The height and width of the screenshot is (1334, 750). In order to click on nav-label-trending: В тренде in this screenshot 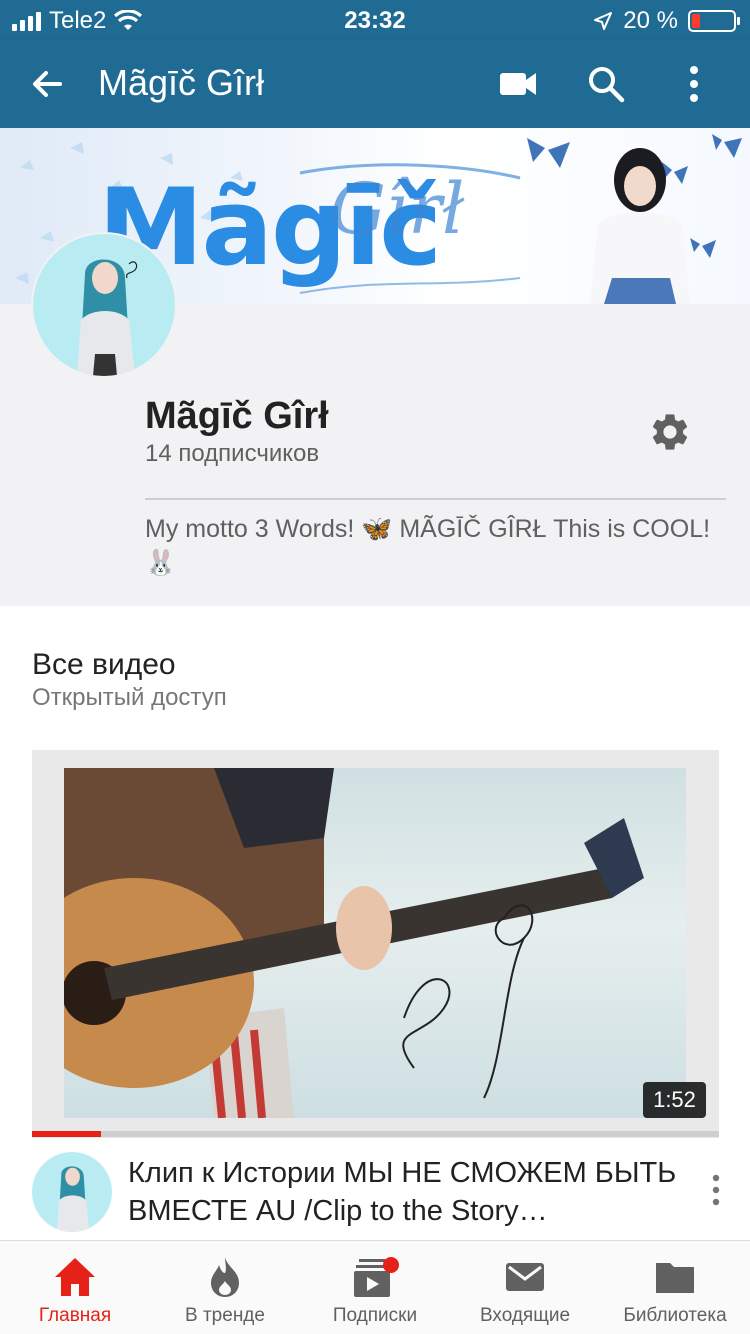, I will do `click(225, 1315)`.